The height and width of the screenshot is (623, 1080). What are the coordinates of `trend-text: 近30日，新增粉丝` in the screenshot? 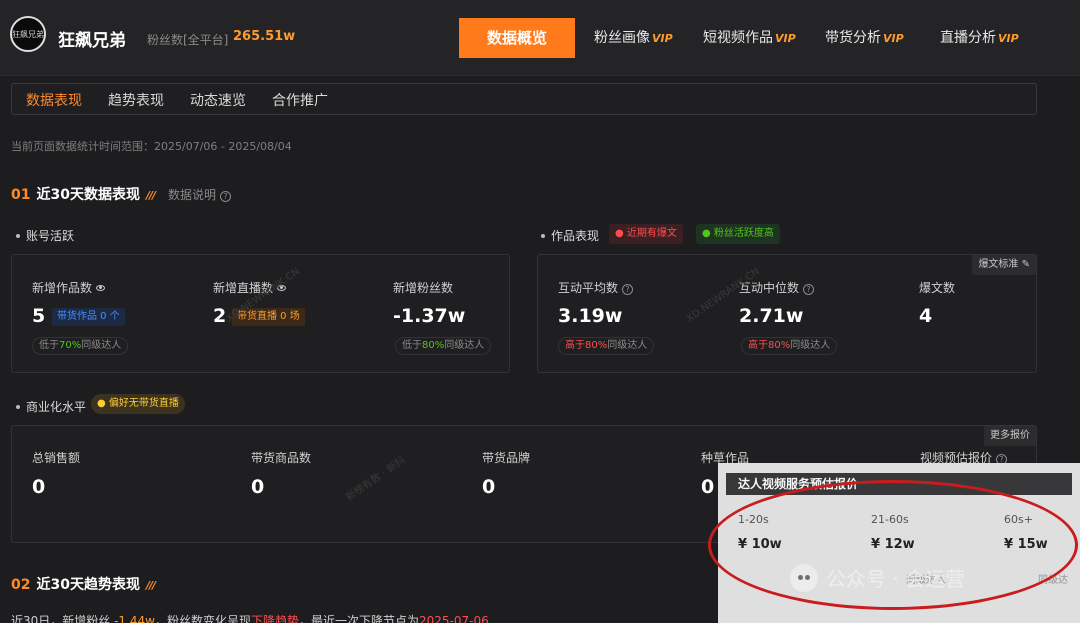 It's located at (63, 618).